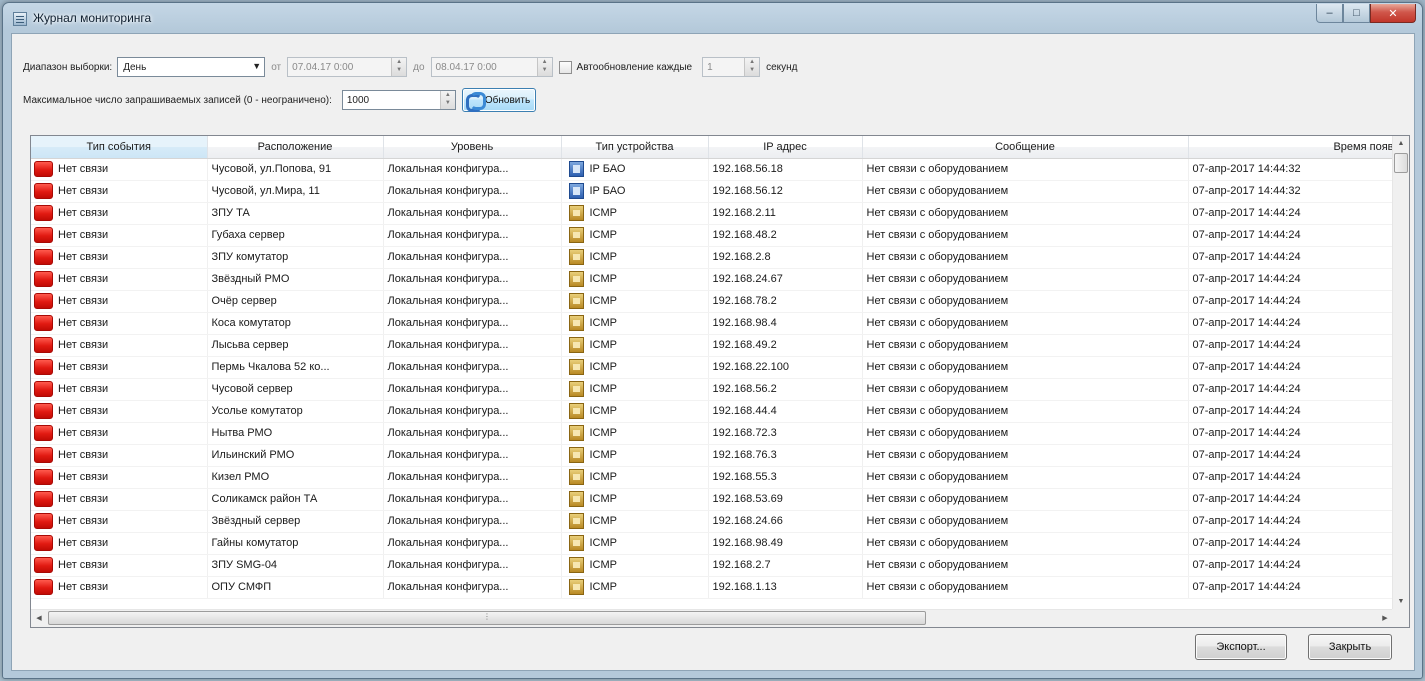  I want to click on column-header-event-type: Тип события, so click(119, 147).